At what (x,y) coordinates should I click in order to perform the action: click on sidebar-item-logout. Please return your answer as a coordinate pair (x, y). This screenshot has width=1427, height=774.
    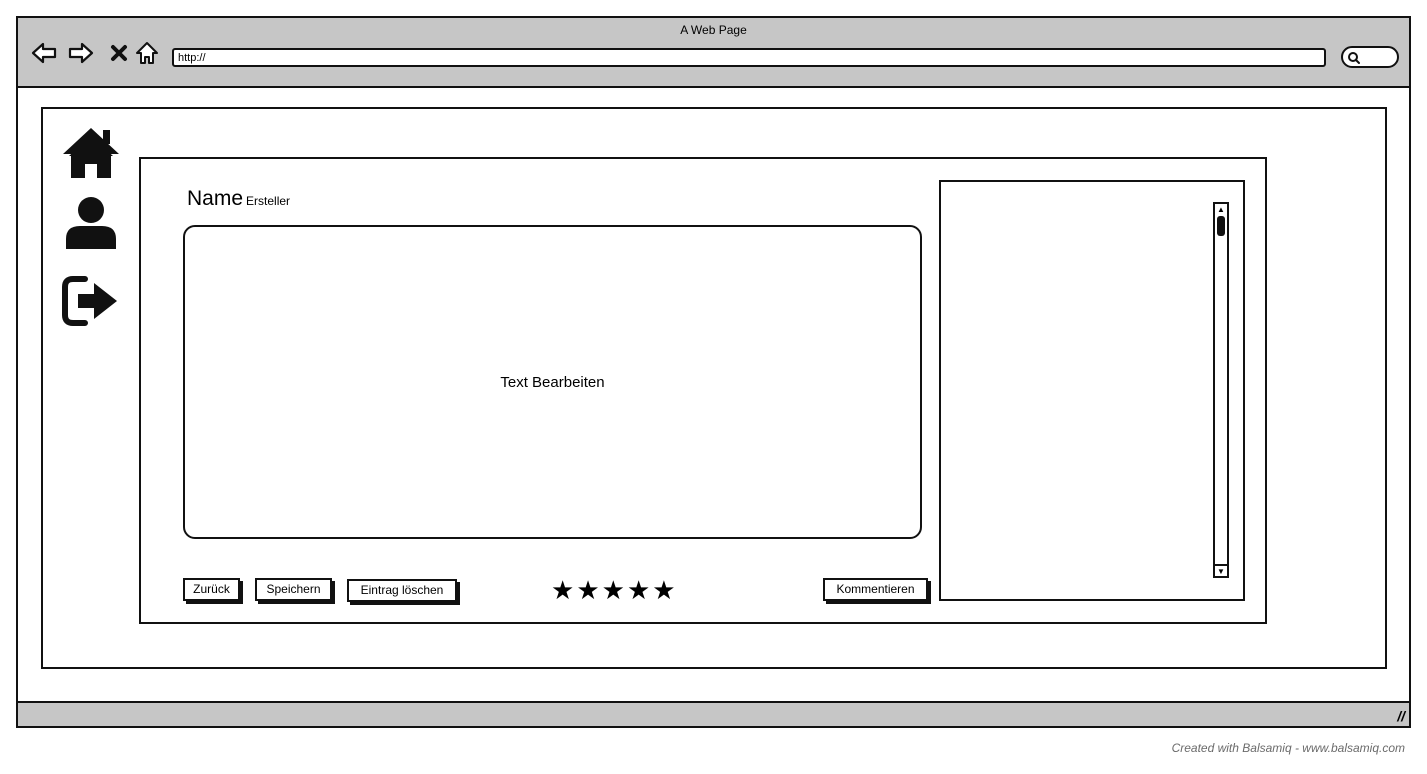
    Looking at the image, I should click on (91, 301).